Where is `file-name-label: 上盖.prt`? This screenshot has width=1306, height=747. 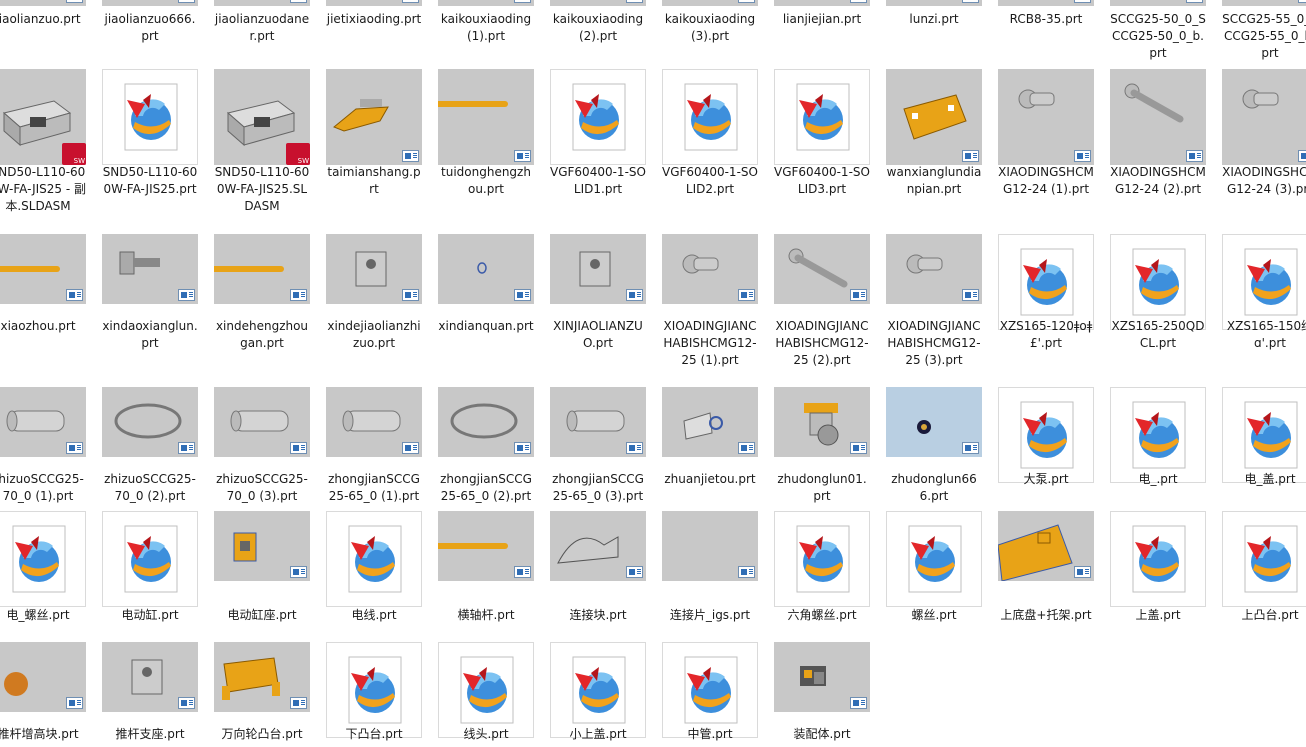 file-name-label: 上盖.prt is located at coordinates (1158, 615).